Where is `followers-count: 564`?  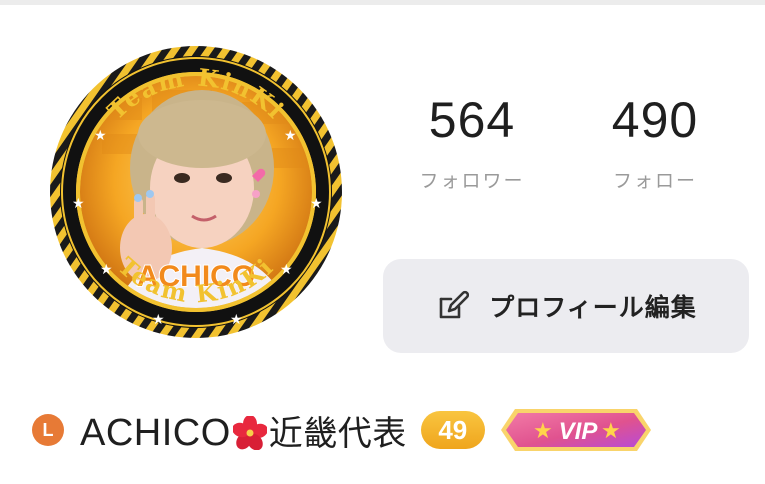
followers-count: 564 is located at coordinates (472, 120).